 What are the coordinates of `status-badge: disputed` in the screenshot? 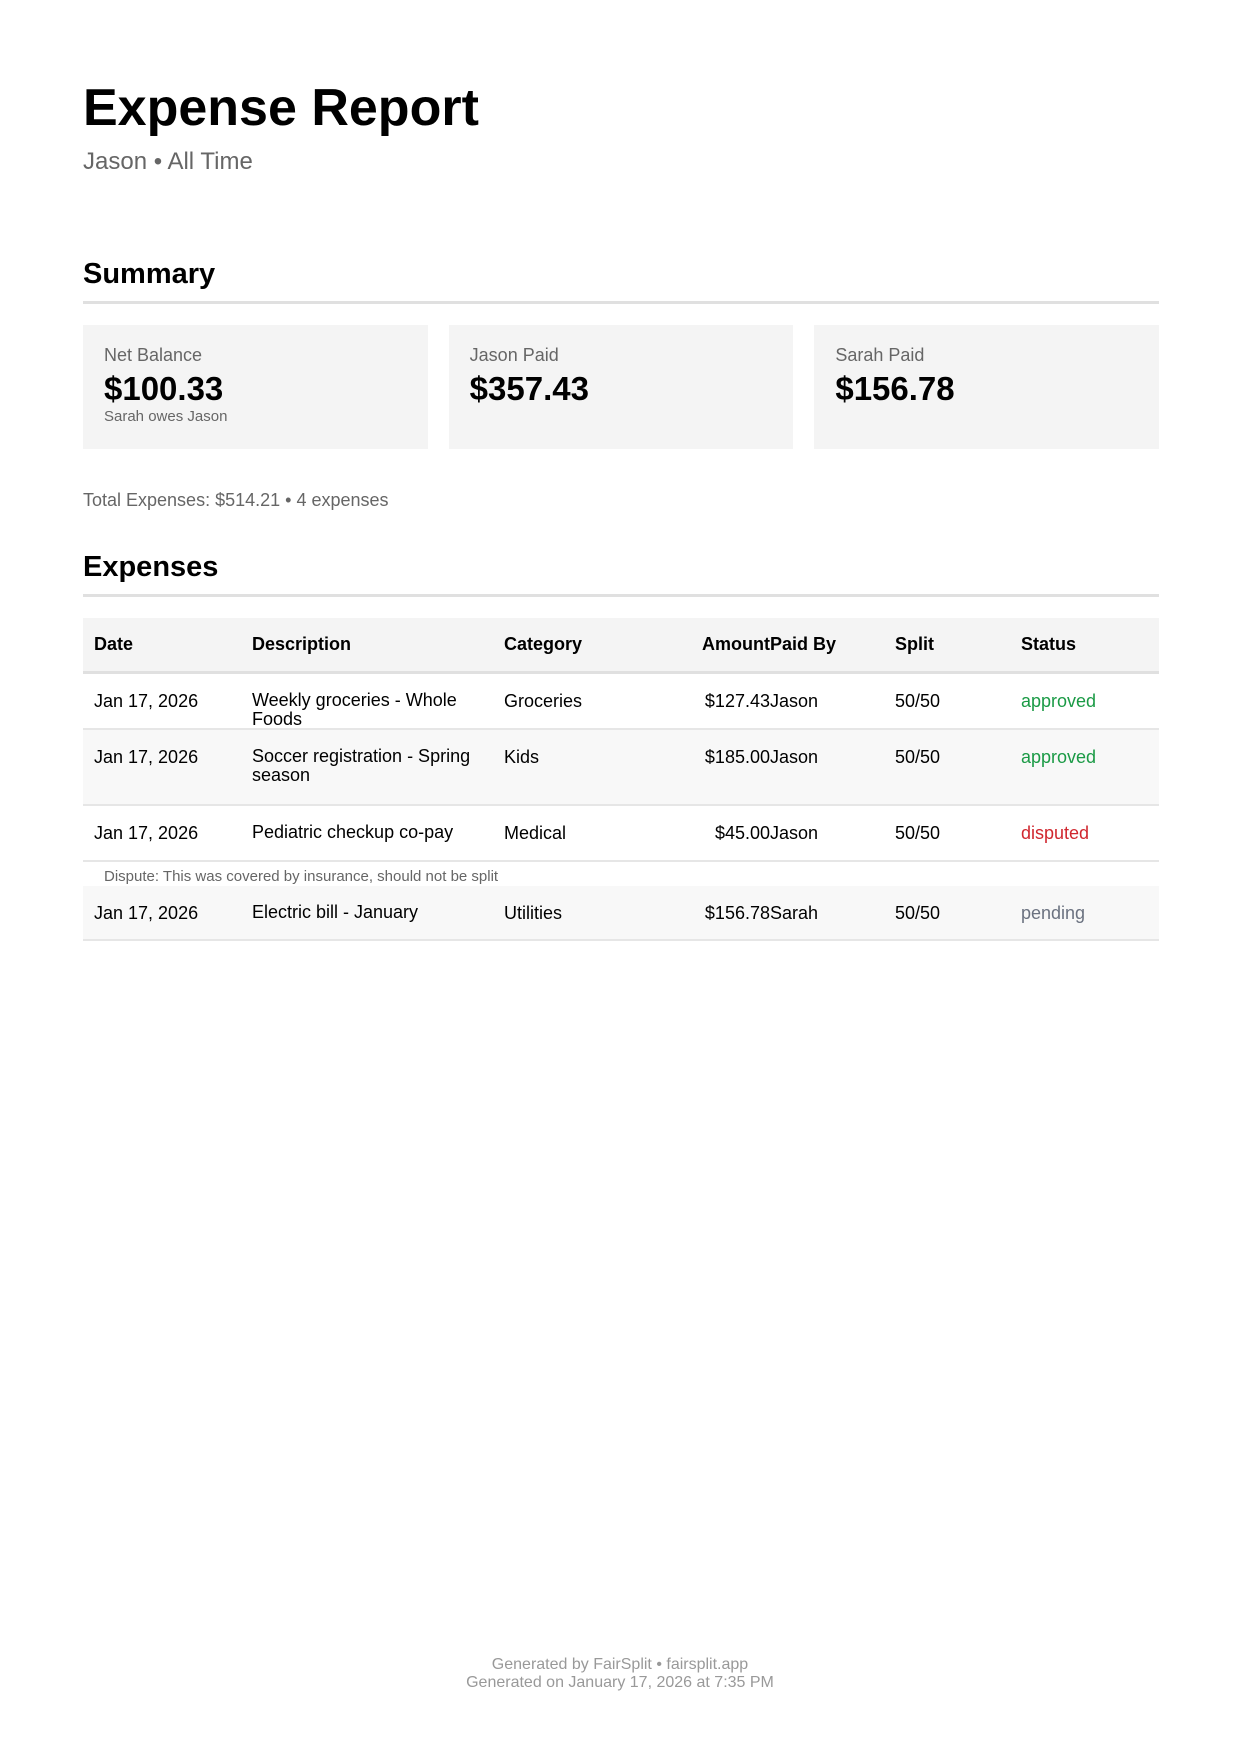 It's located at (1055, 833).